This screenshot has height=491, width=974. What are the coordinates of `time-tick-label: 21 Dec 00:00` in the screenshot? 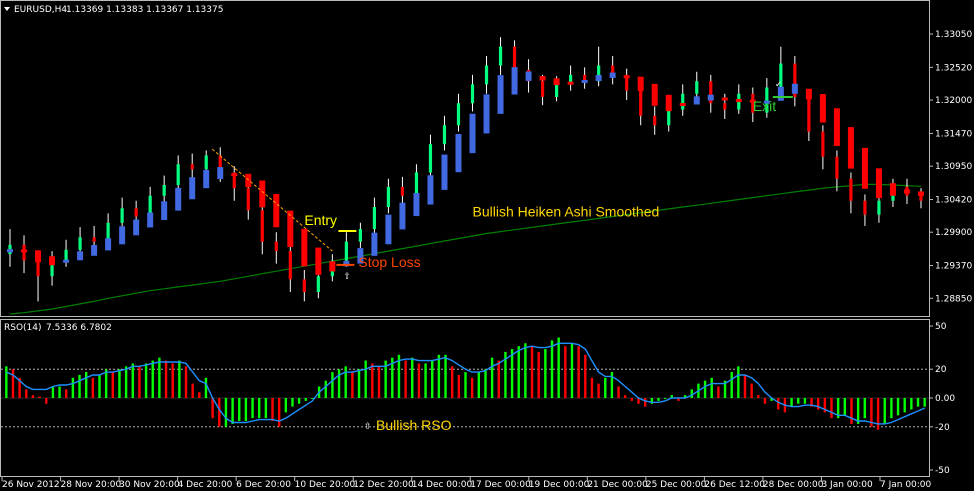 It's located at (617, 485).